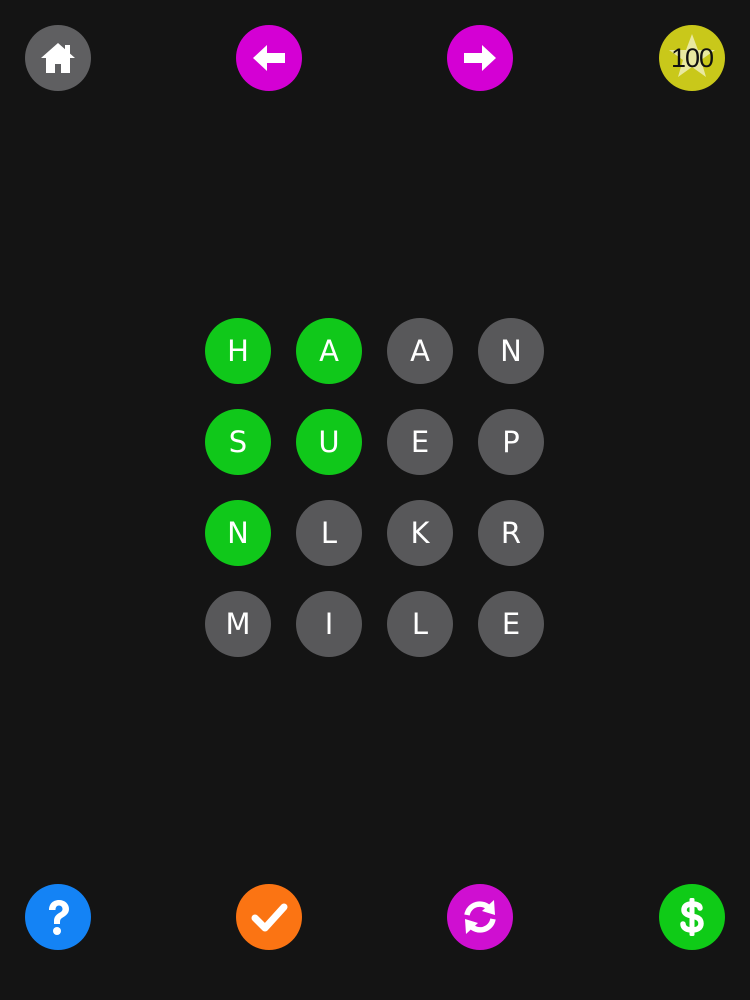 The width and height of the screenshot is (750, 1000). I want to click on letter-tile: P, so click(511, 442).